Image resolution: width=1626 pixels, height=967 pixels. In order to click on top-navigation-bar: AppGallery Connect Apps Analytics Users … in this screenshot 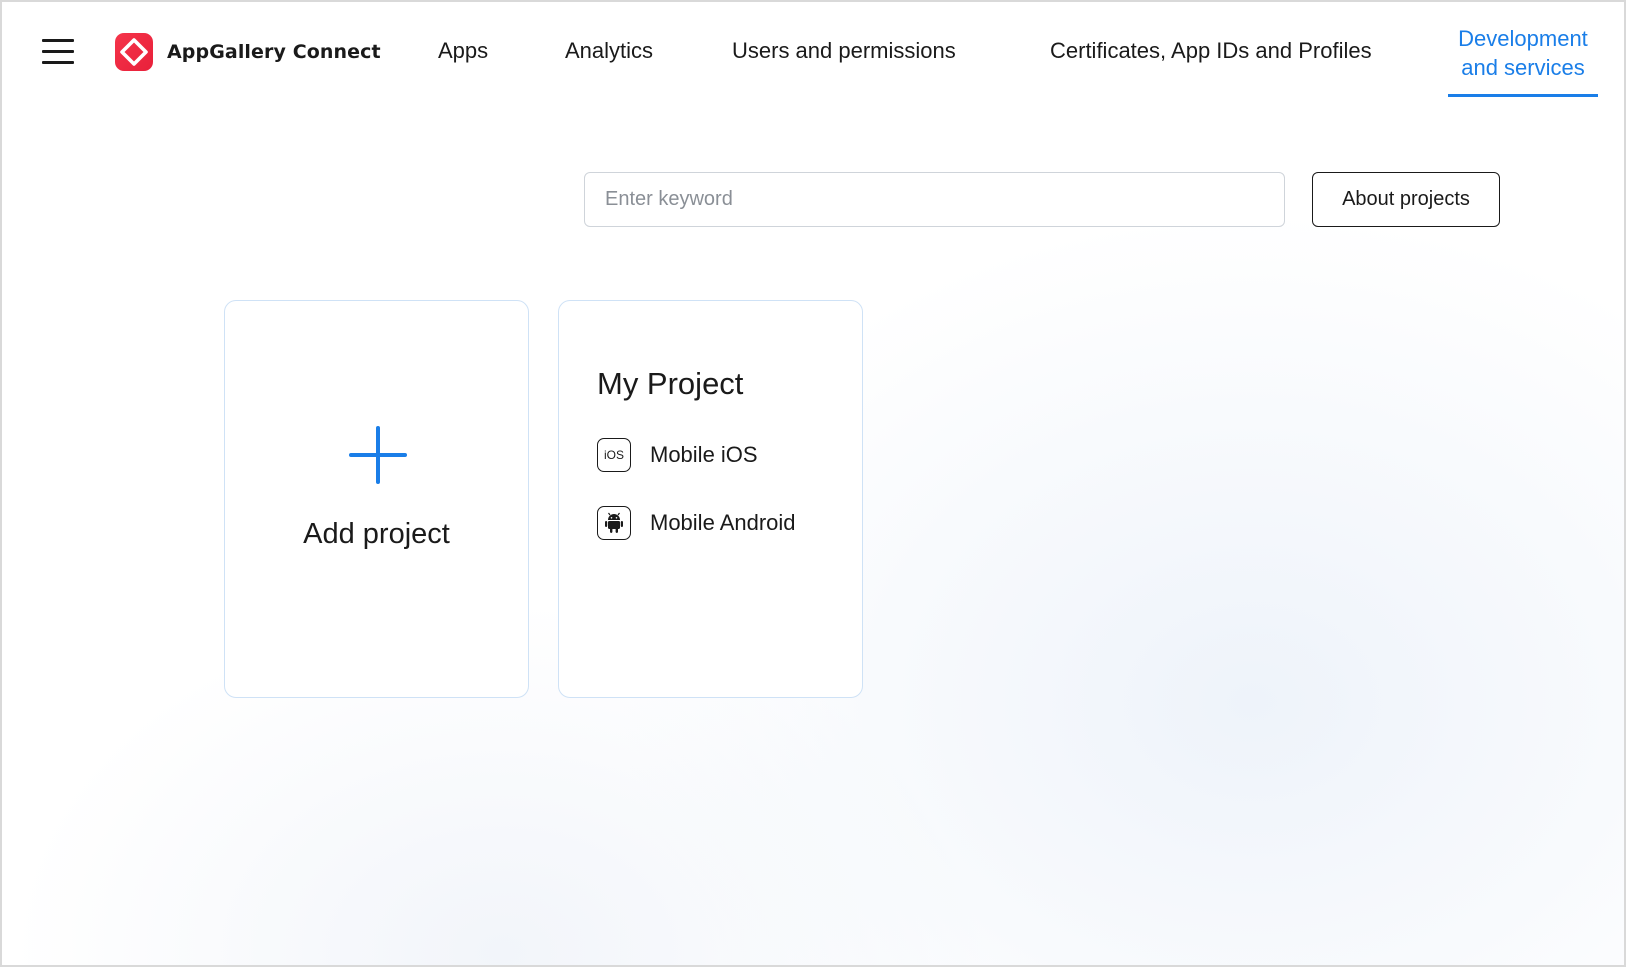, I will do `click(813, 52)`.